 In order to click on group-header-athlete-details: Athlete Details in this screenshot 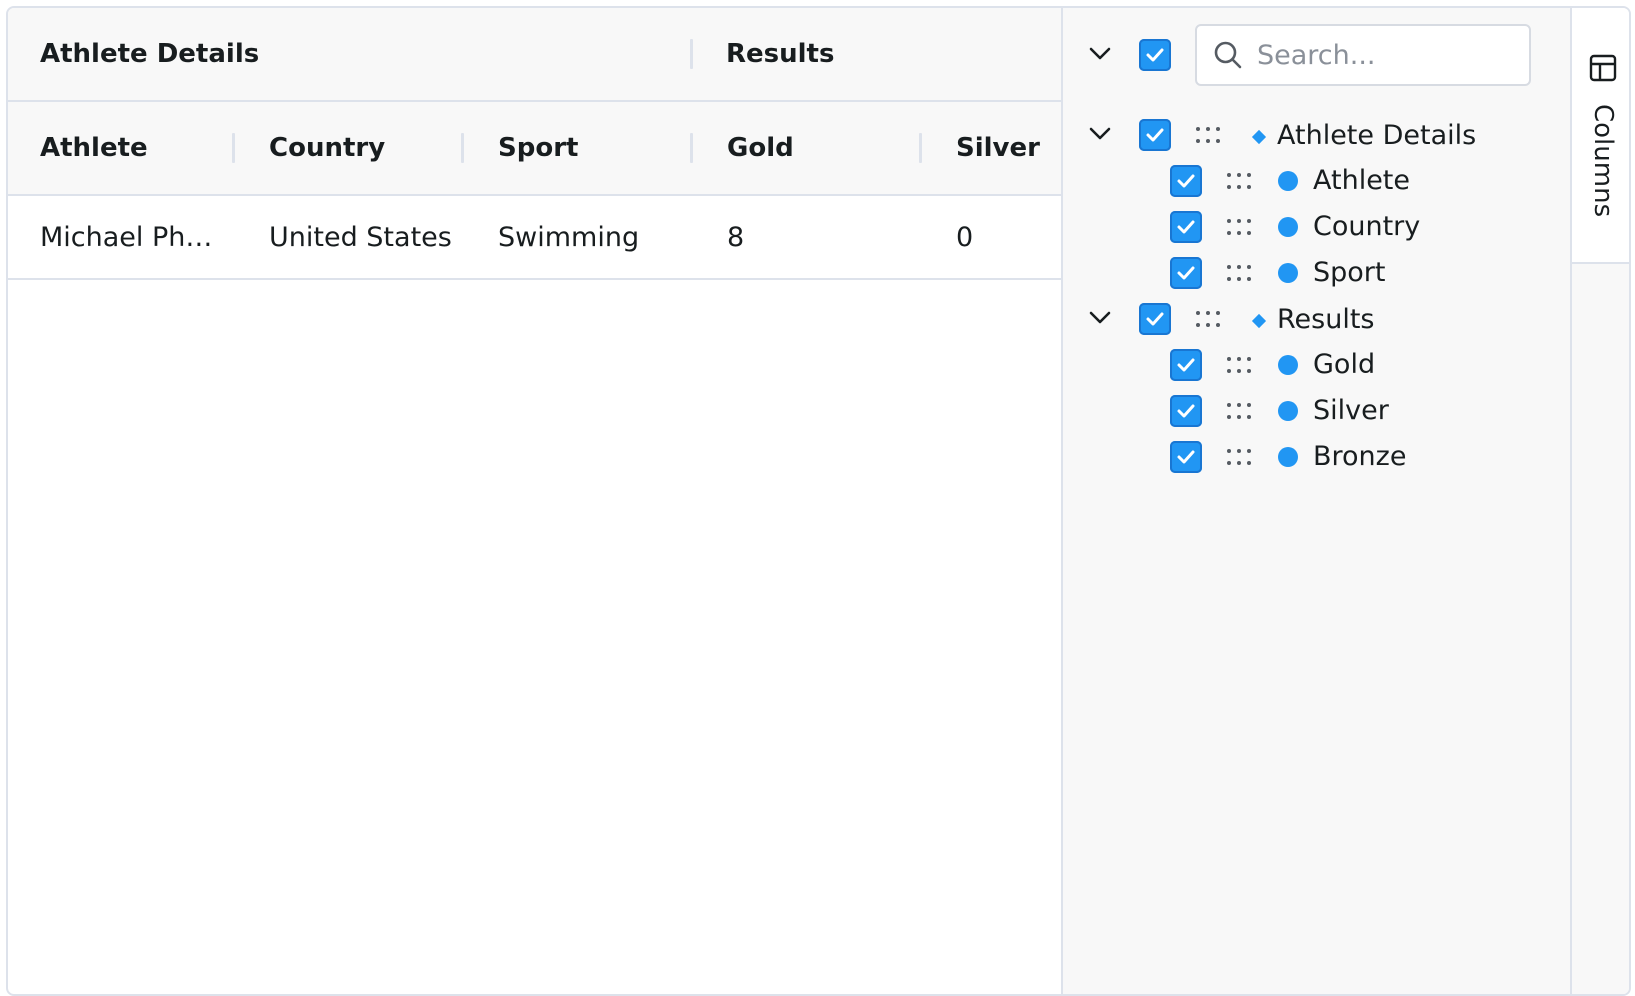, I will do `click(350, 54)`.